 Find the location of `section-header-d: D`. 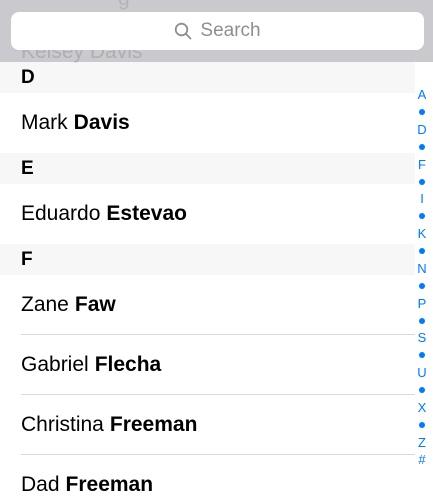

section-header-d: D is located at coordinates (207, 77).